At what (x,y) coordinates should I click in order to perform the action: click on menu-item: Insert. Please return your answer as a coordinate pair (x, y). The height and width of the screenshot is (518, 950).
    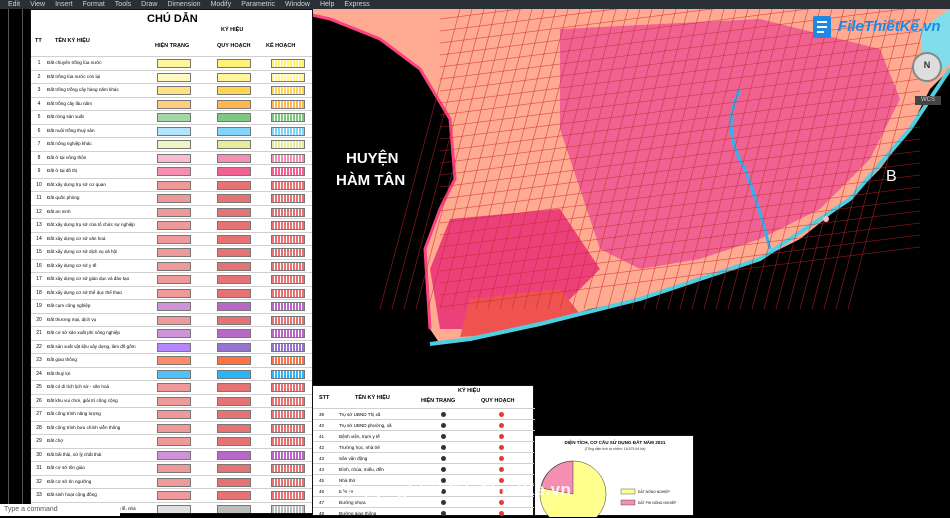
    Looking at the image, I should click on (64, 4).